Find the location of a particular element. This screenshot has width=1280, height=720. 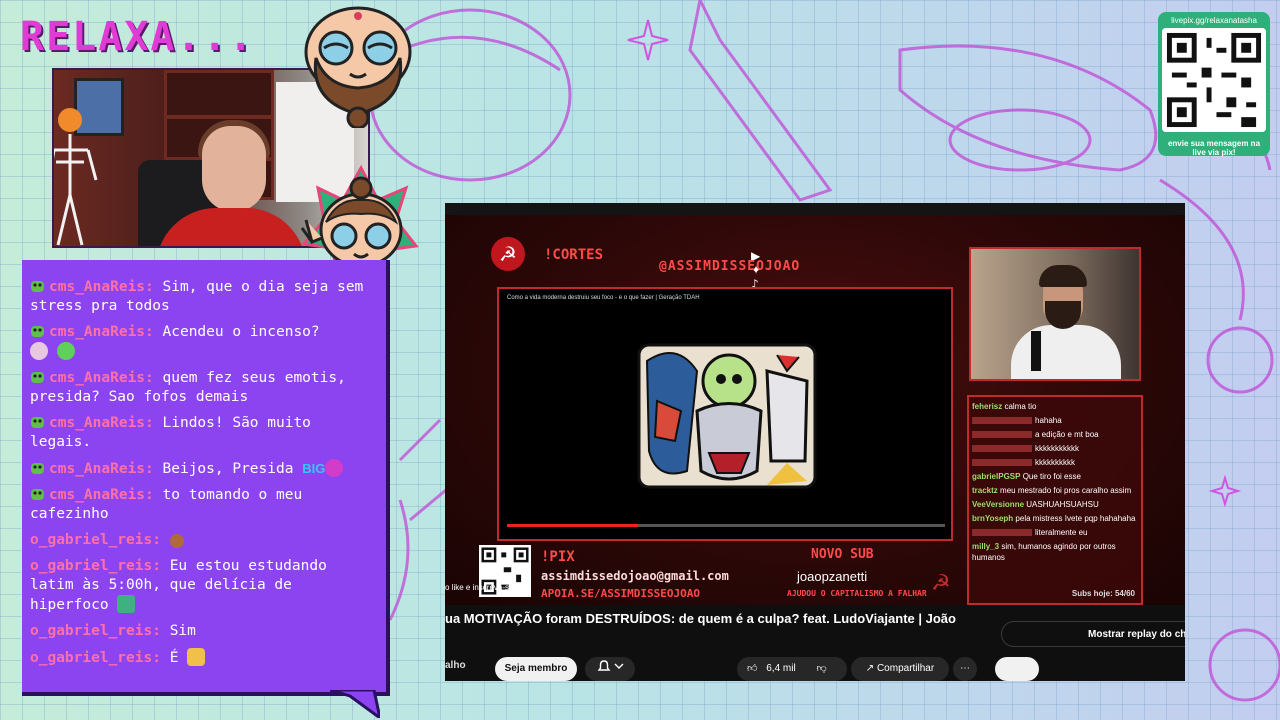

chat-message: cms_AnaReis: Acendeu o incenso? is located at coordinates (203, 342).